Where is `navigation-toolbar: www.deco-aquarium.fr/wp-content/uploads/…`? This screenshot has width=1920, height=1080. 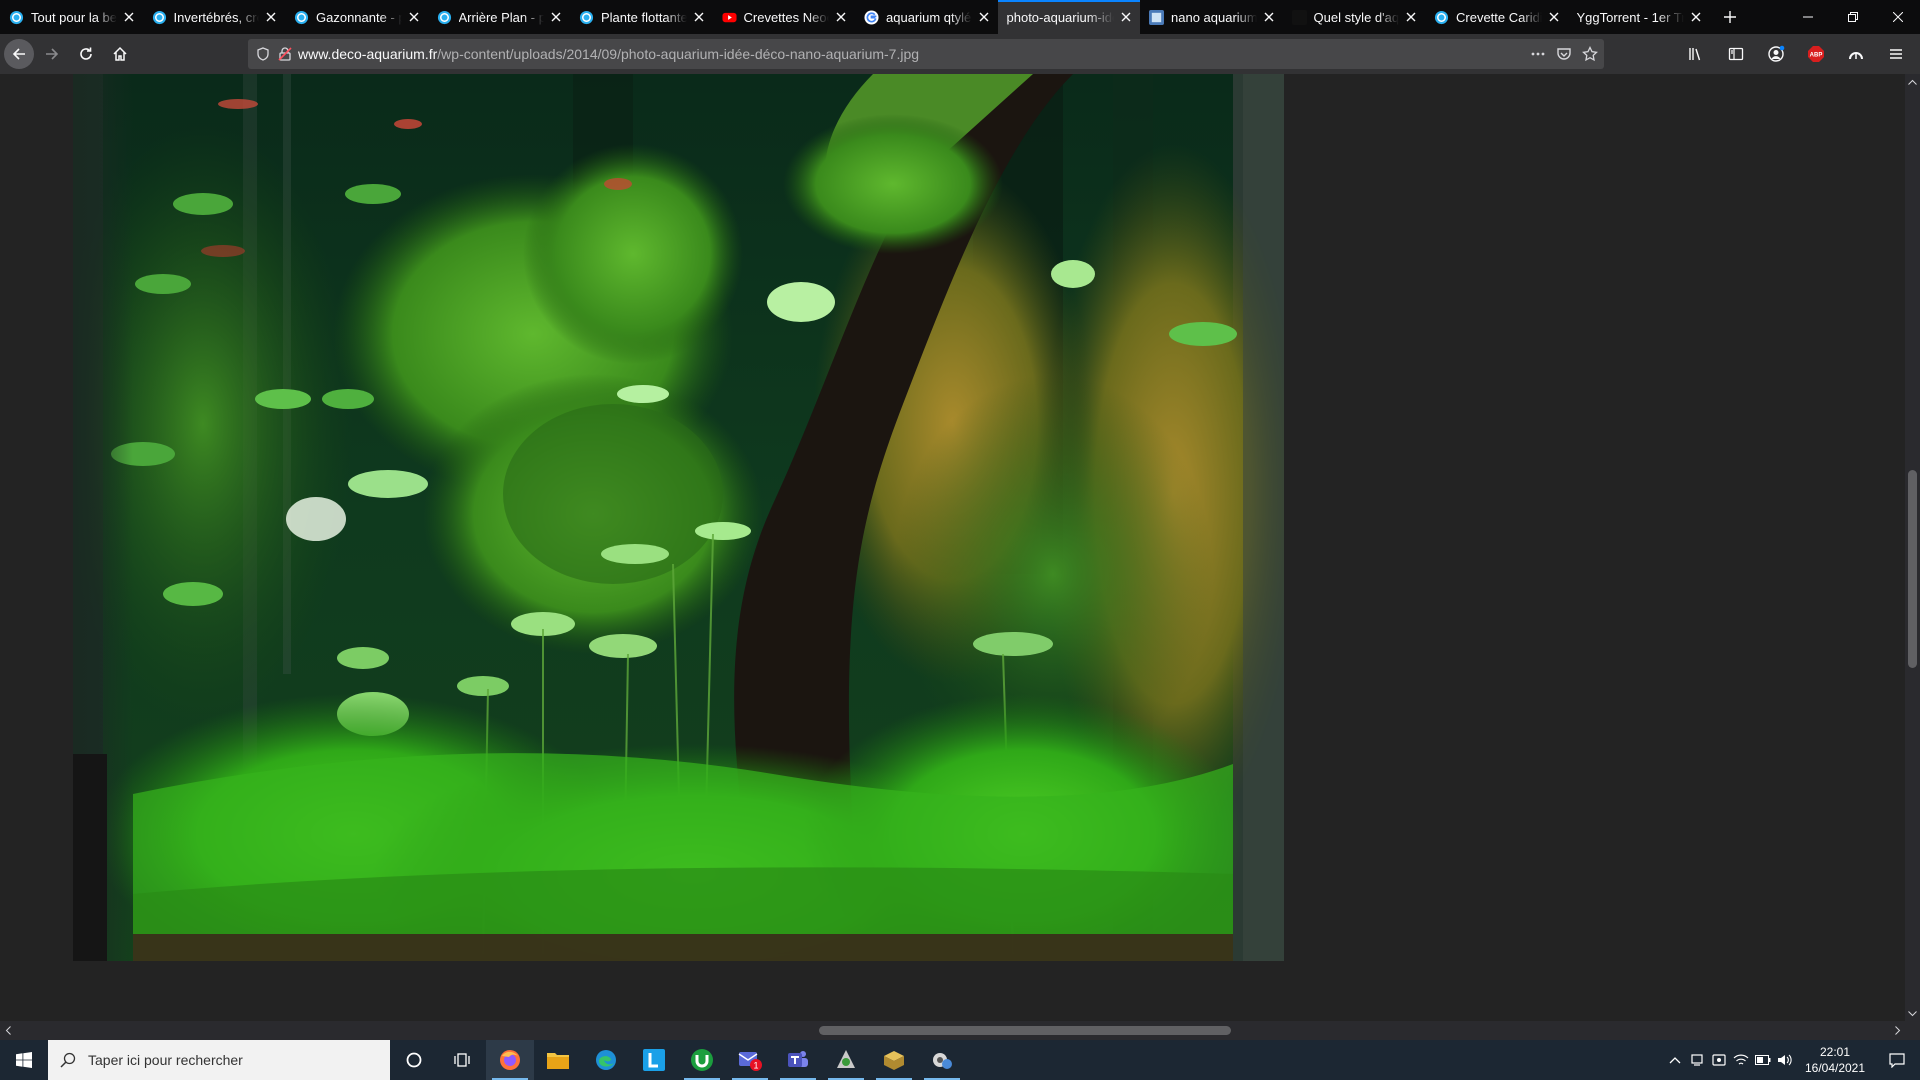 navigation-toolbar: www.deco-aquarium.fr/wp-content/uploads/… is located at coordinates (960, 54).